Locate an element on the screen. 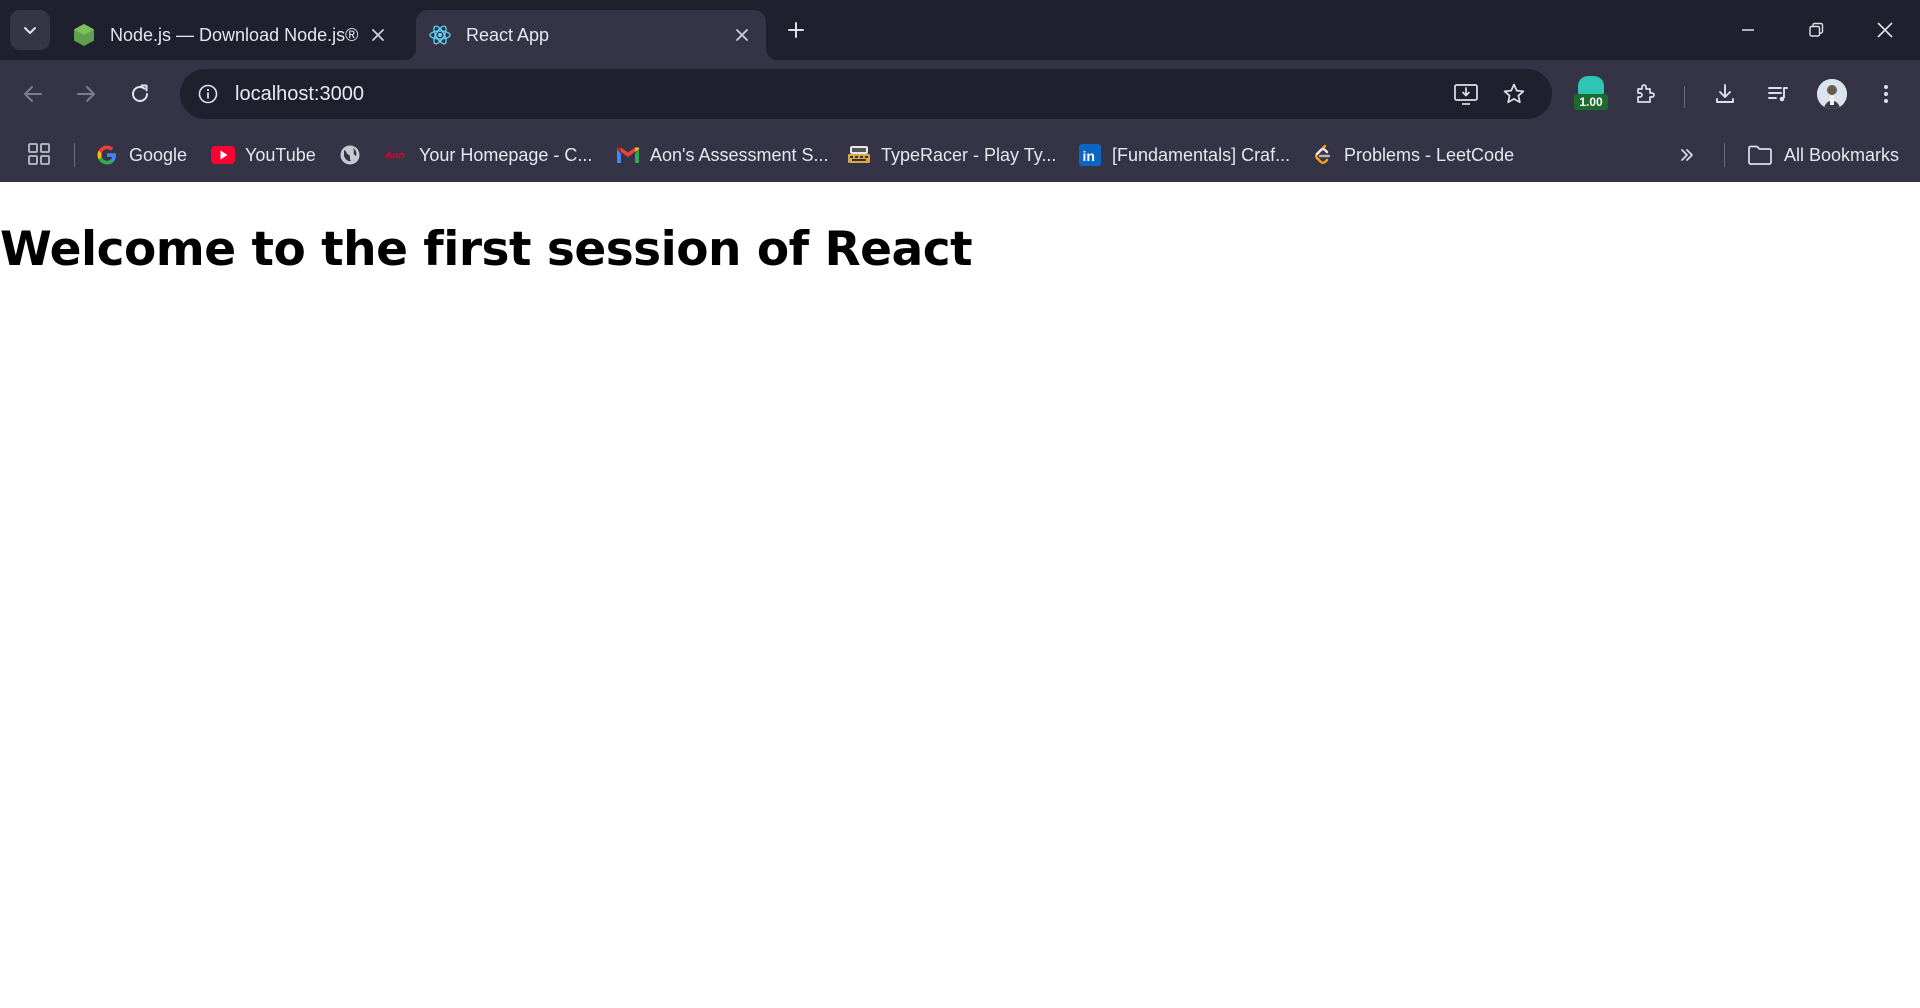  youtube-icon is located at coordinates (223, 155).